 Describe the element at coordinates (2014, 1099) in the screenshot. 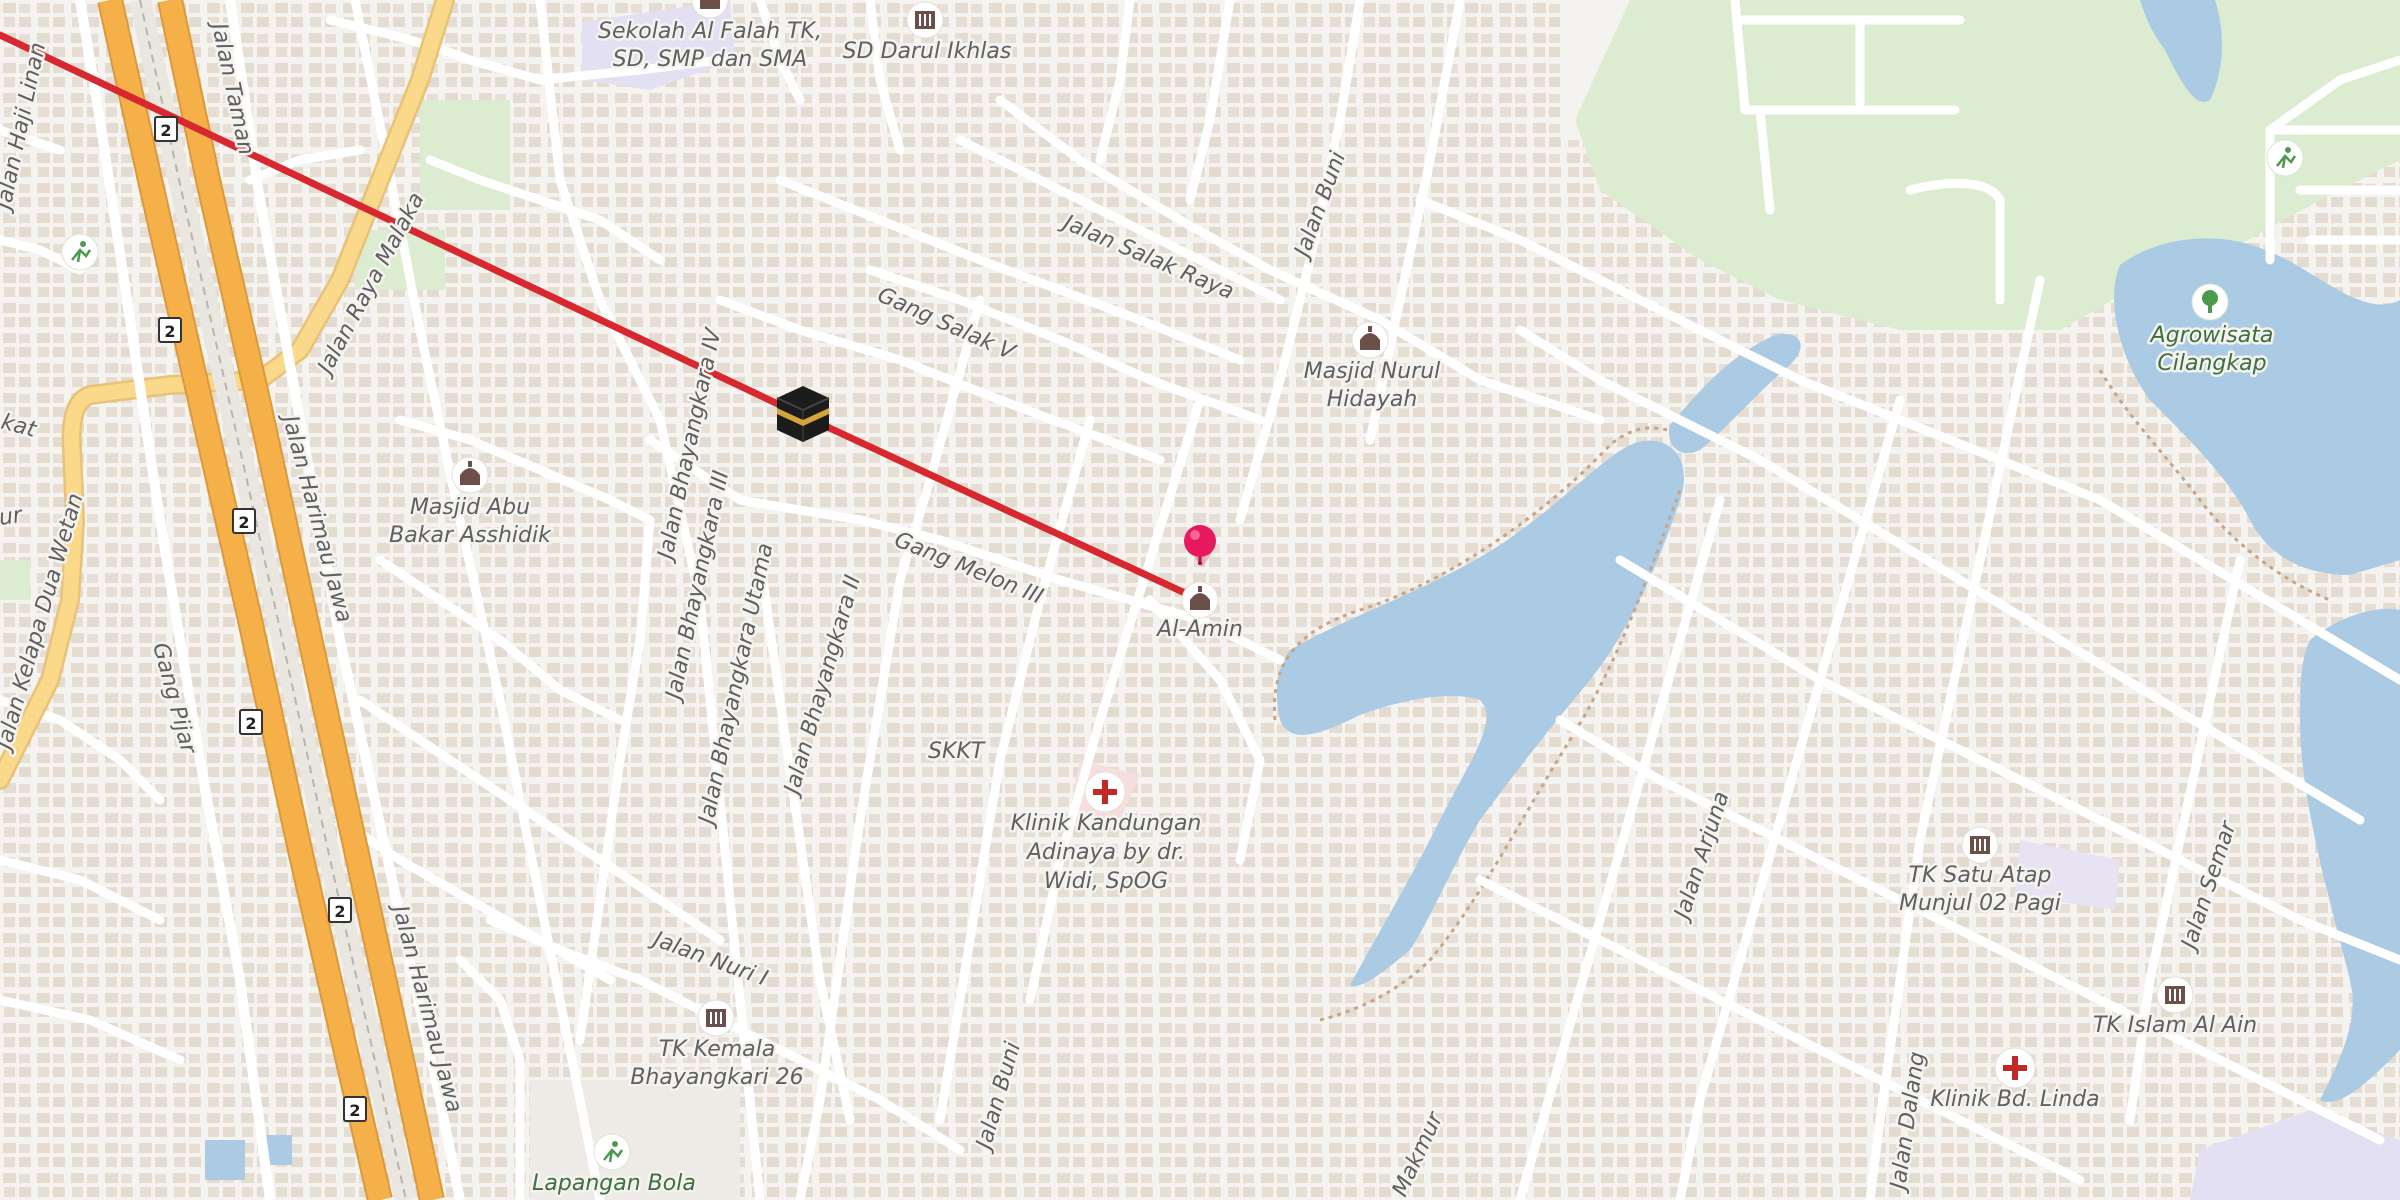

I see `poi-label-klinik-bd-linda: Klinik Bd. Linda` at that location.